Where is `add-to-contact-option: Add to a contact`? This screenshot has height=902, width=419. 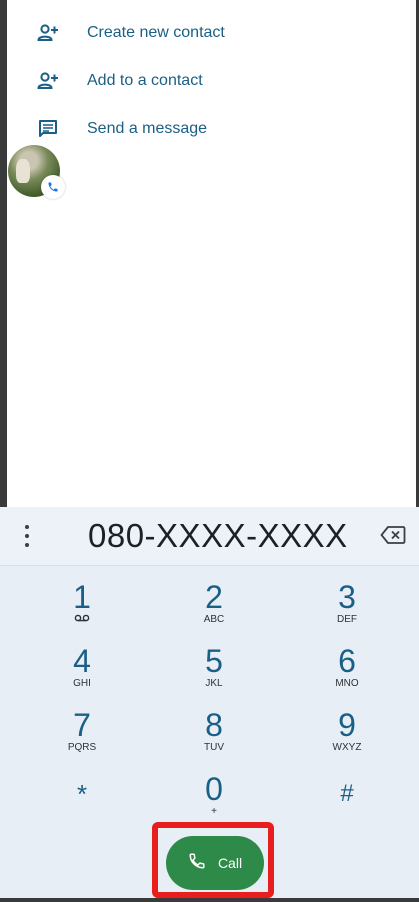 add-to-contact-option: Add to a contact is located at coordinates (211, 81).